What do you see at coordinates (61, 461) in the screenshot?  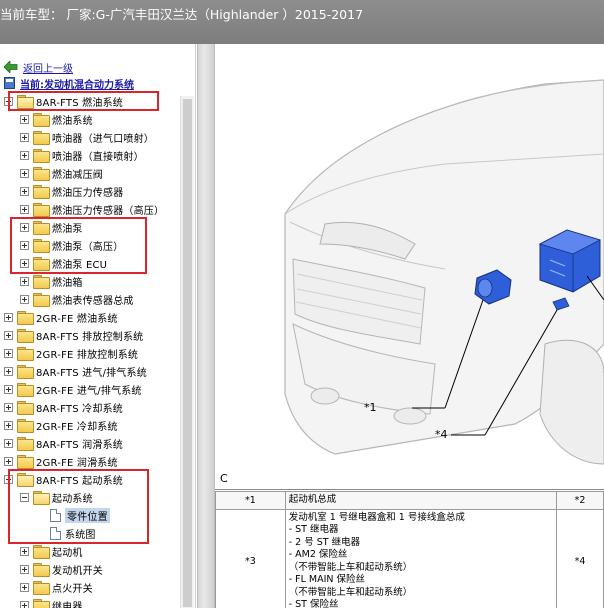 I see `tree-item: 2GR-FE 润滑系统` at bounding box center [61, 461].